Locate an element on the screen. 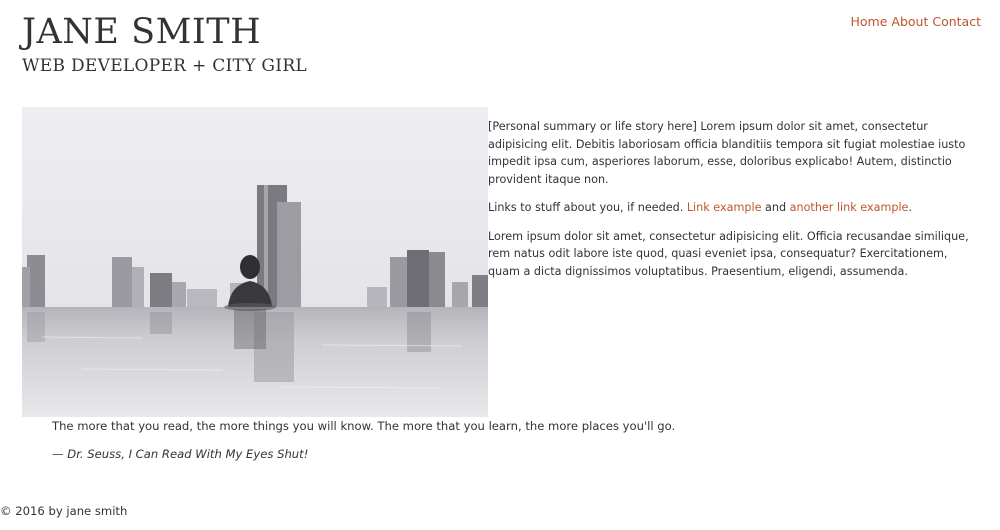 This screenshot has width=1000, height=530. links-period: . is located at coordinates (910, 207).